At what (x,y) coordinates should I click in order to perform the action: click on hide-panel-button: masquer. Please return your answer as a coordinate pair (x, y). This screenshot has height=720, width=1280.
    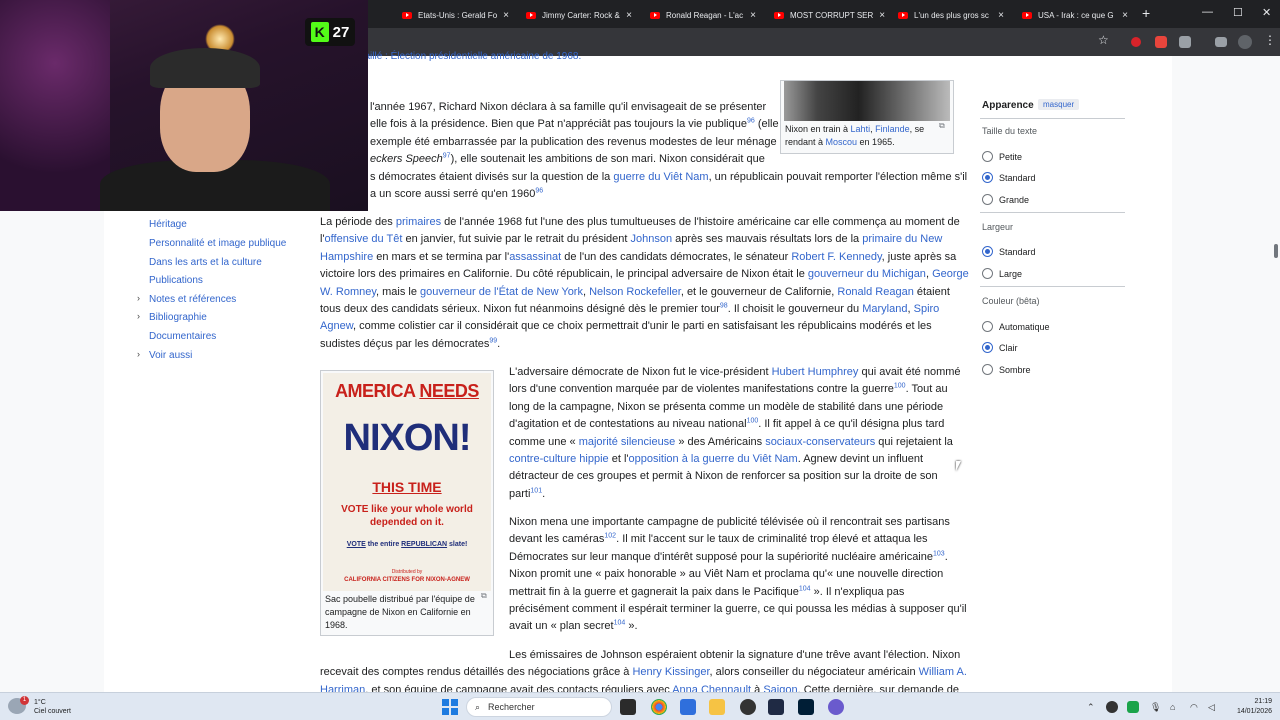
    Looking at the image, I should click on (1059, 104).